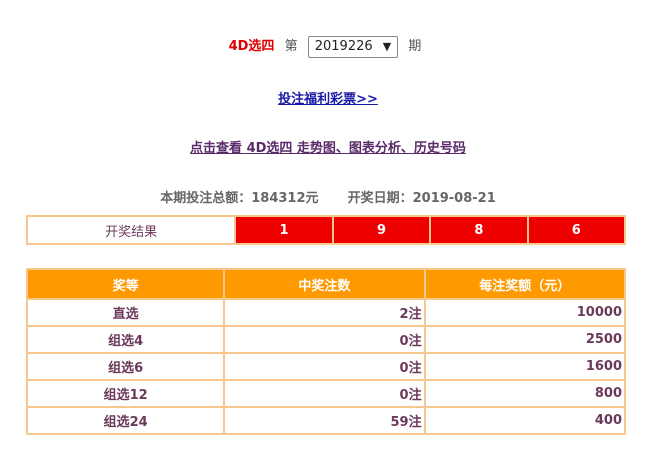 This screenshot has height=450, width=656. Describe the element at coordinates (285, 198) in the screenshot. I see `total-sales-value: 184312元` at that location.